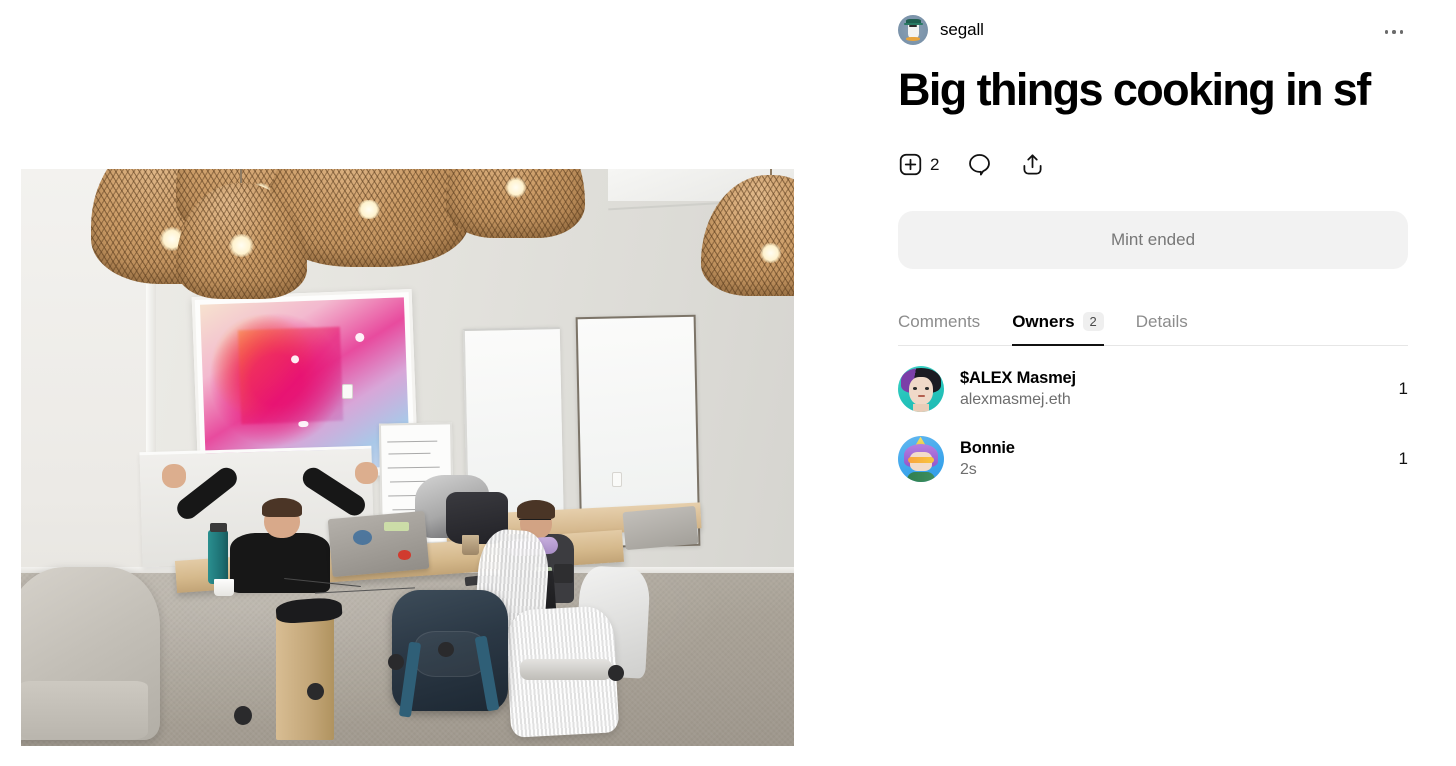  Describe the element at coordinates (910, 164) in the screenshot. I see `plus-square-icon` at that location.